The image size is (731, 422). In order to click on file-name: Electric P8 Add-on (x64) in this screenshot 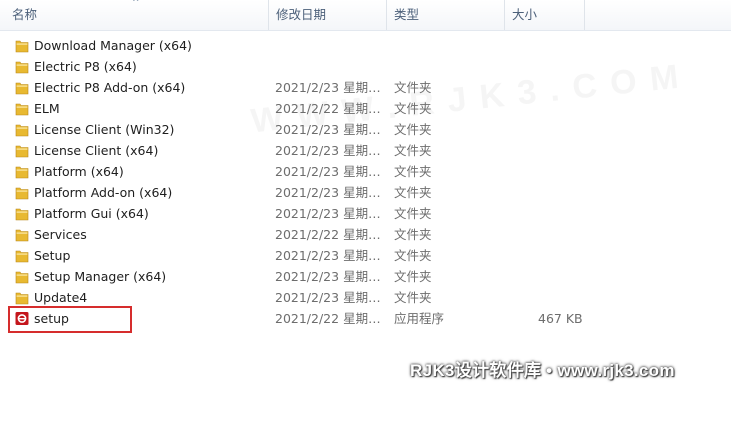, I will do `click(110, 87)`.